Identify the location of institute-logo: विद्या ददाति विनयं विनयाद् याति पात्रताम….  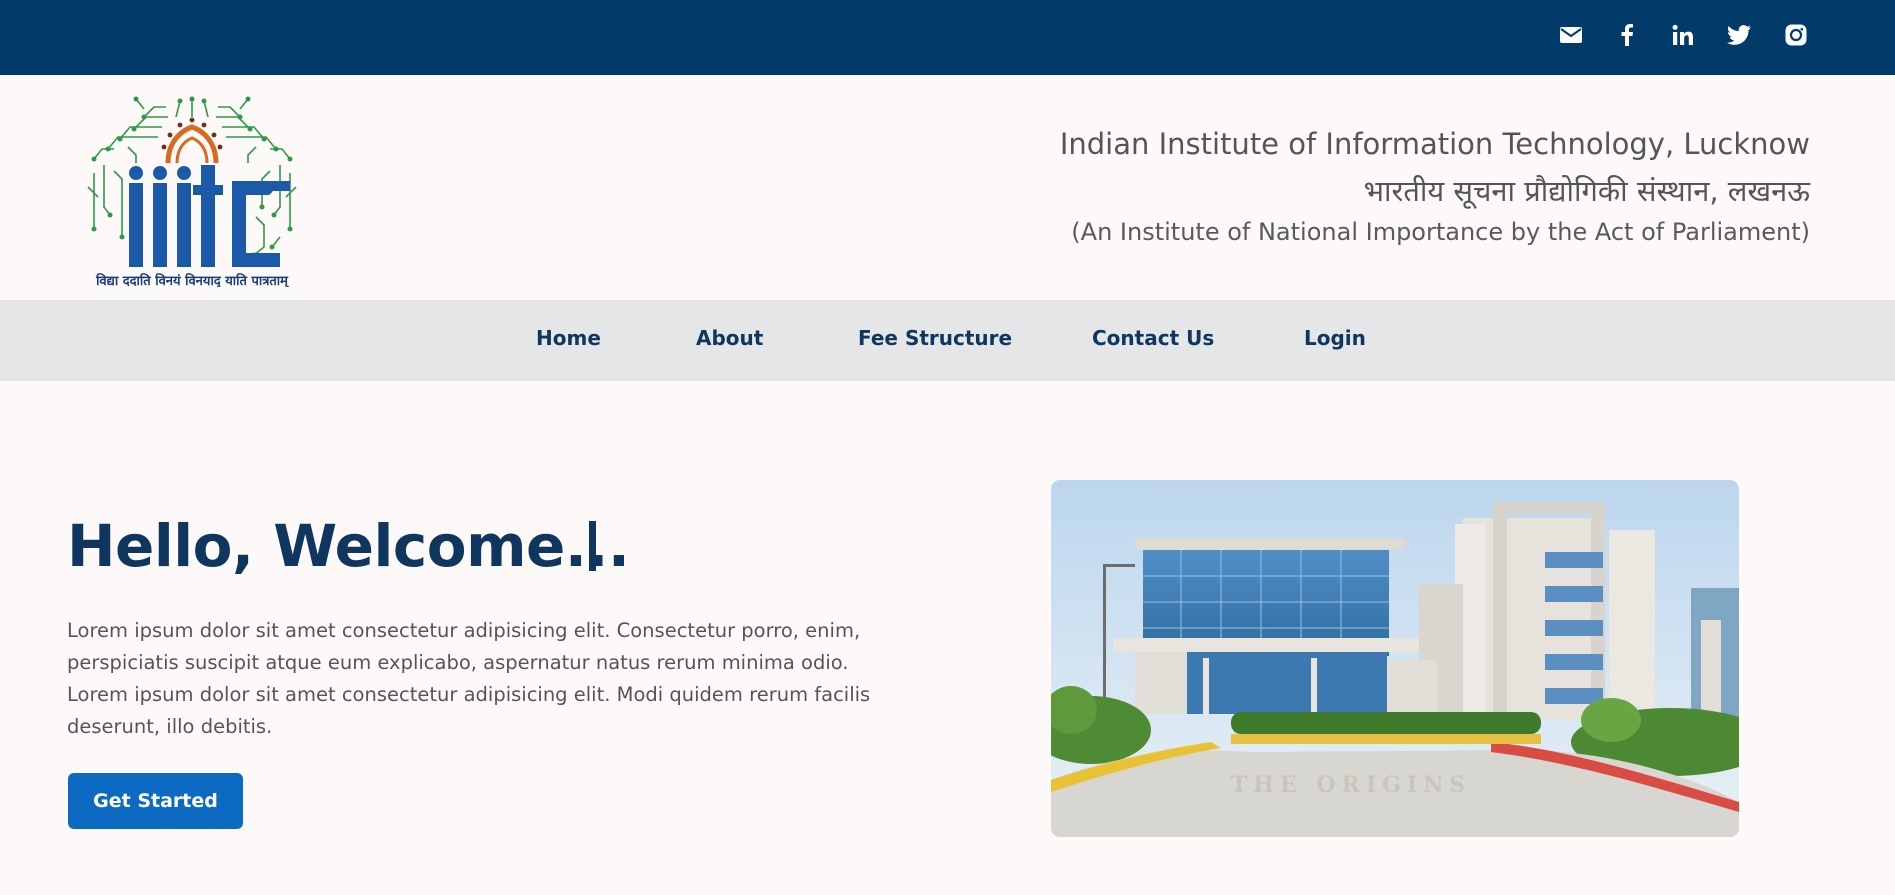
(192, 188).